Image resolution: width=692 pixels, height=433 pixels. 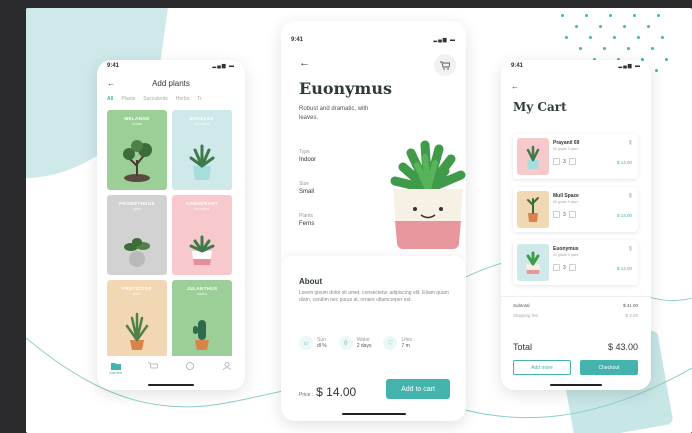 What do you see at coordinates (307, 224) in the screenshot?
I see `spec-value: Ferns` at bounding box center [307, 224].